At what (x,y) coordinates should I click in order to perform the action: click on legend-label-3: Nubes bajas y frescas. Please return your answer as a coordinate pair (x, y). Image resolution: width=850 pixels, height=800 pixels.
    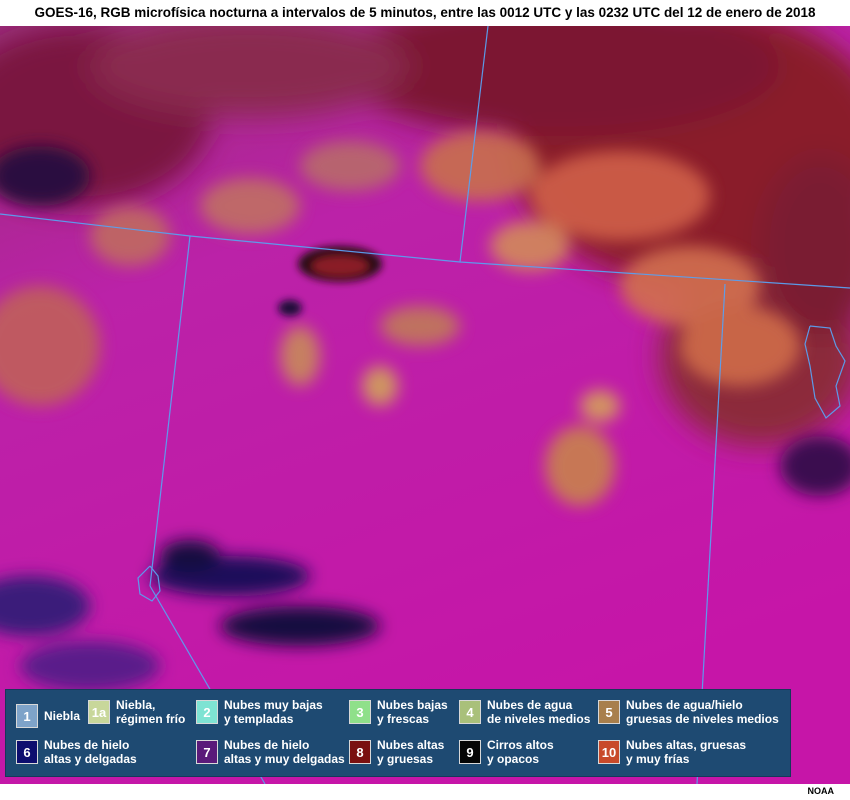
    Looking at the image, I should click on (412, 712).